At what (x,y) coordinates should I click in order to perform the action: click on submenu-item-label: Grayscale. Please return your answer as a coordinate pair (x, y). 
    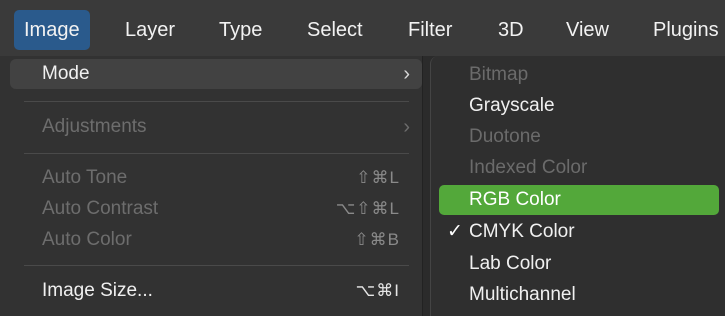
    Looking at the image, I should click on (512, 105).